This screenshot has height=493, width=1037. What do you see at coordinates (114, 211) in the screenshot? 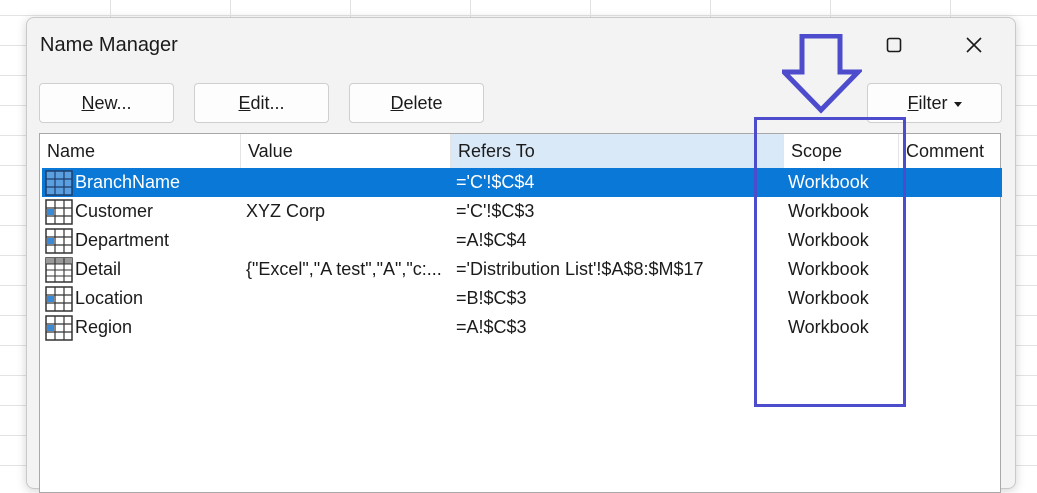
I see `name-cell: Customer` at bounding box center [114, 211].